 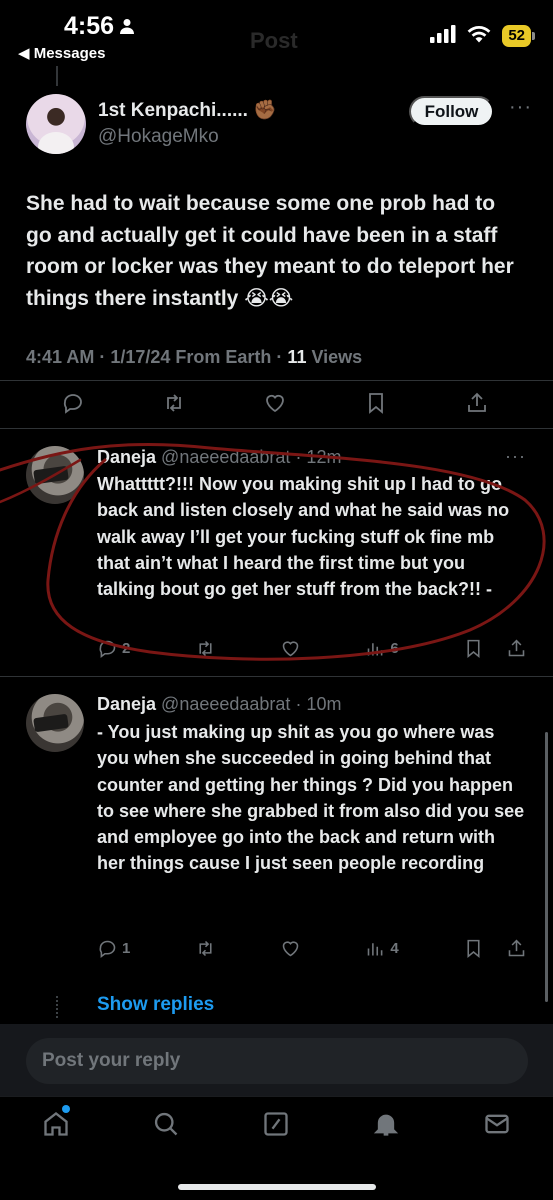 I want to click on scrollbar, so click(x=546, y=867).